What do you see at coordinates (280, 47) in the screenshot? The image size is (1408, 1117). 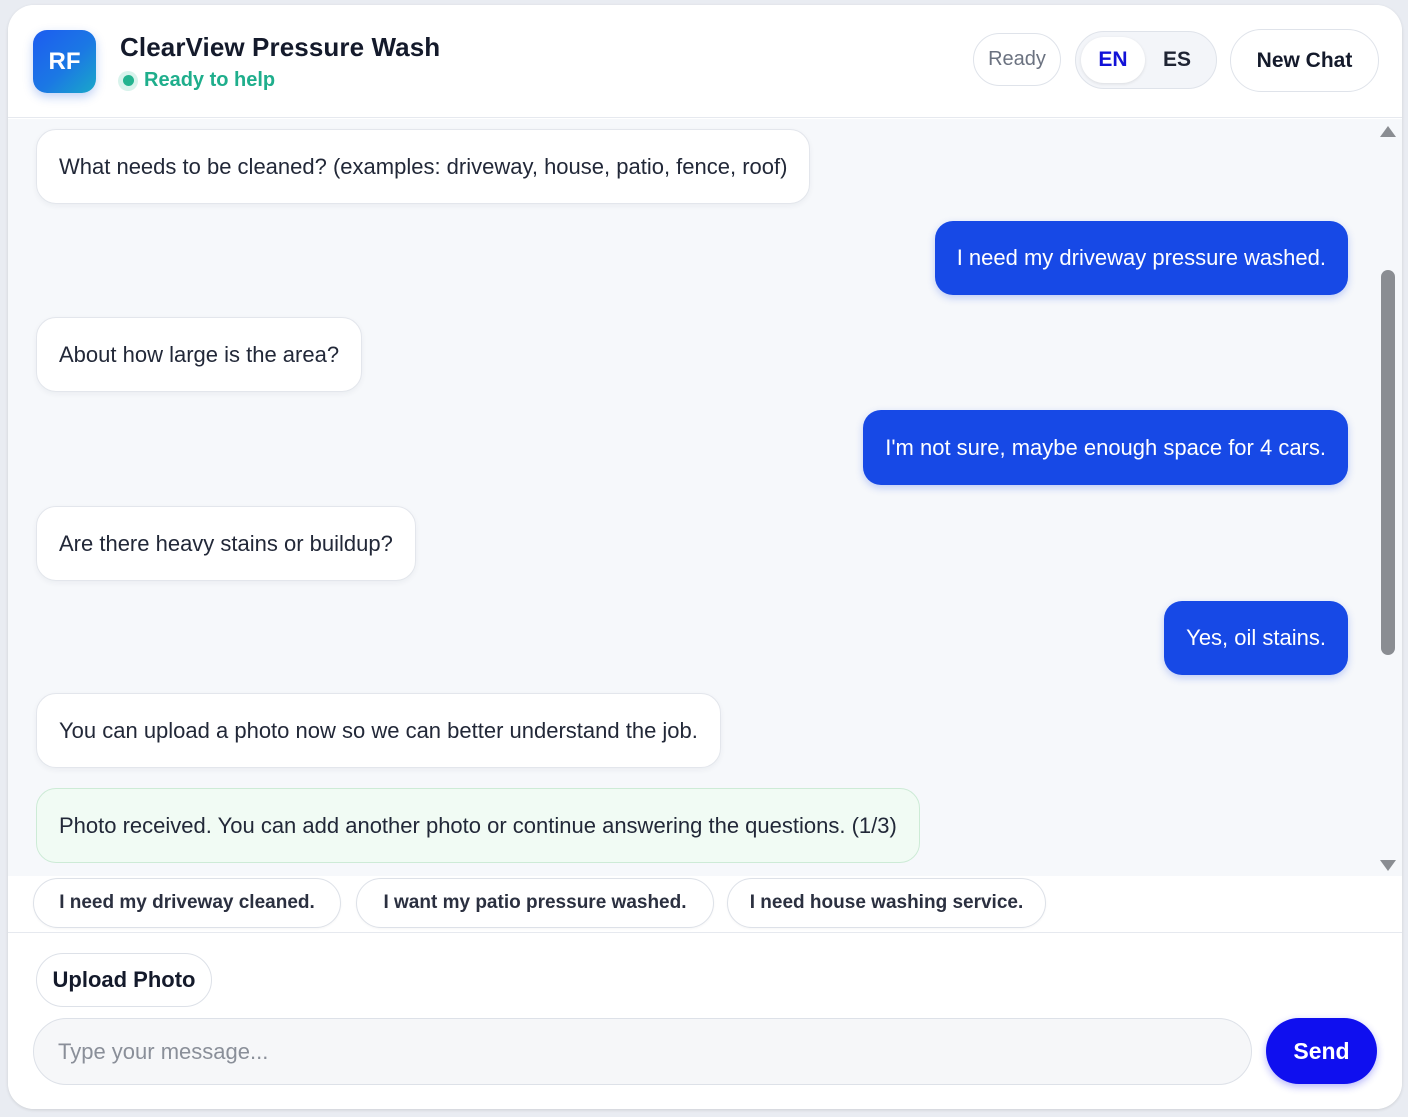 I see `business-title: ClearView Pressure Wash` at bounding box center [280, 47].